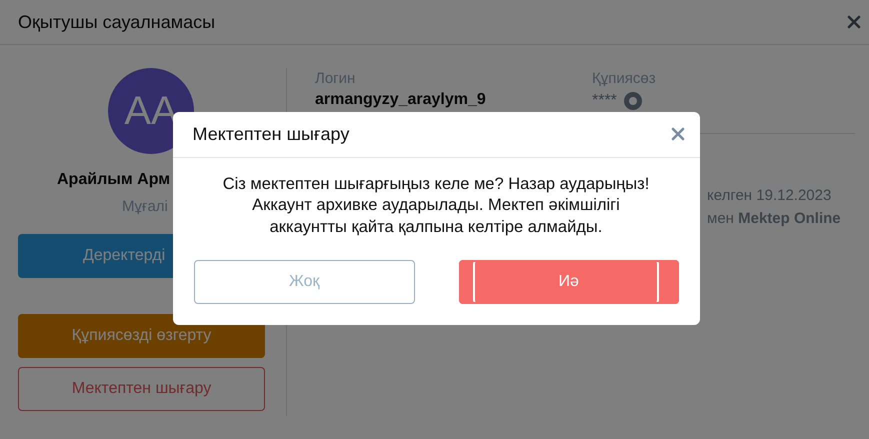 The height and width of the screenshot is (439, 869). Describe the element at coordinates (145, 206) in the screenshot. I see `user-role: Мұғалі` at that location.